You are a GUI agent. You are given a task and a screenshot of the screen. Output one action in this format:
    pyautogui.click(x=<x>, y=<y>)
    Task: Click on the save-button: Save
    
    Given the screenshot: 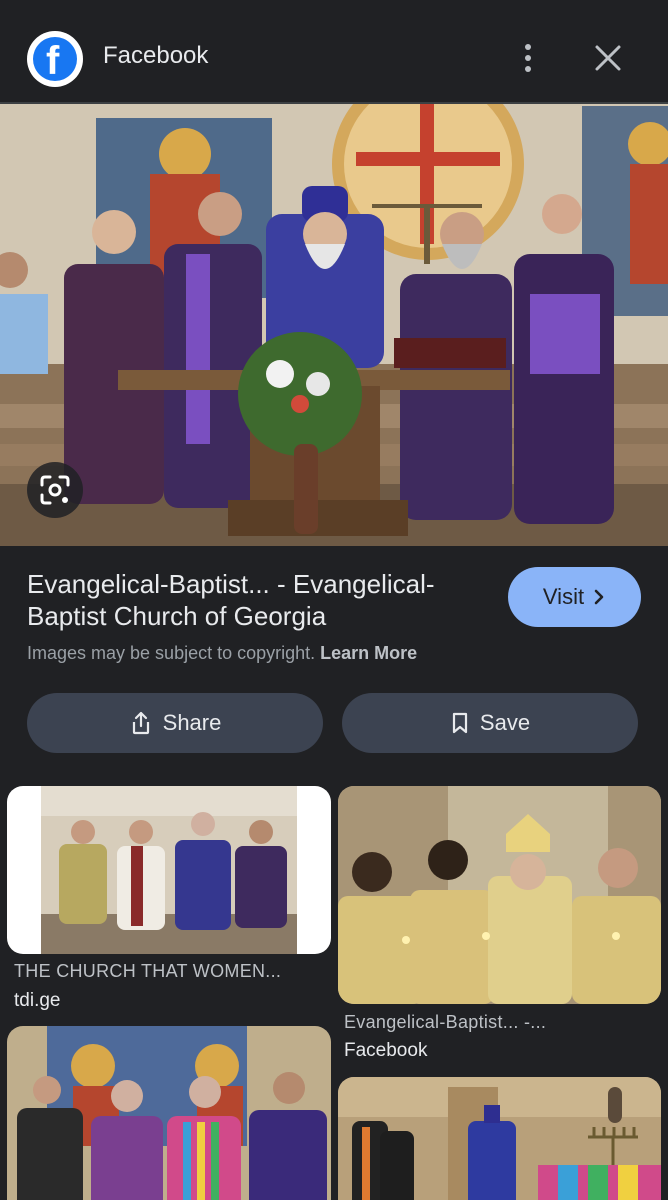 What is the action you would take?
    pyautogui.click(x=490, y=723)
    